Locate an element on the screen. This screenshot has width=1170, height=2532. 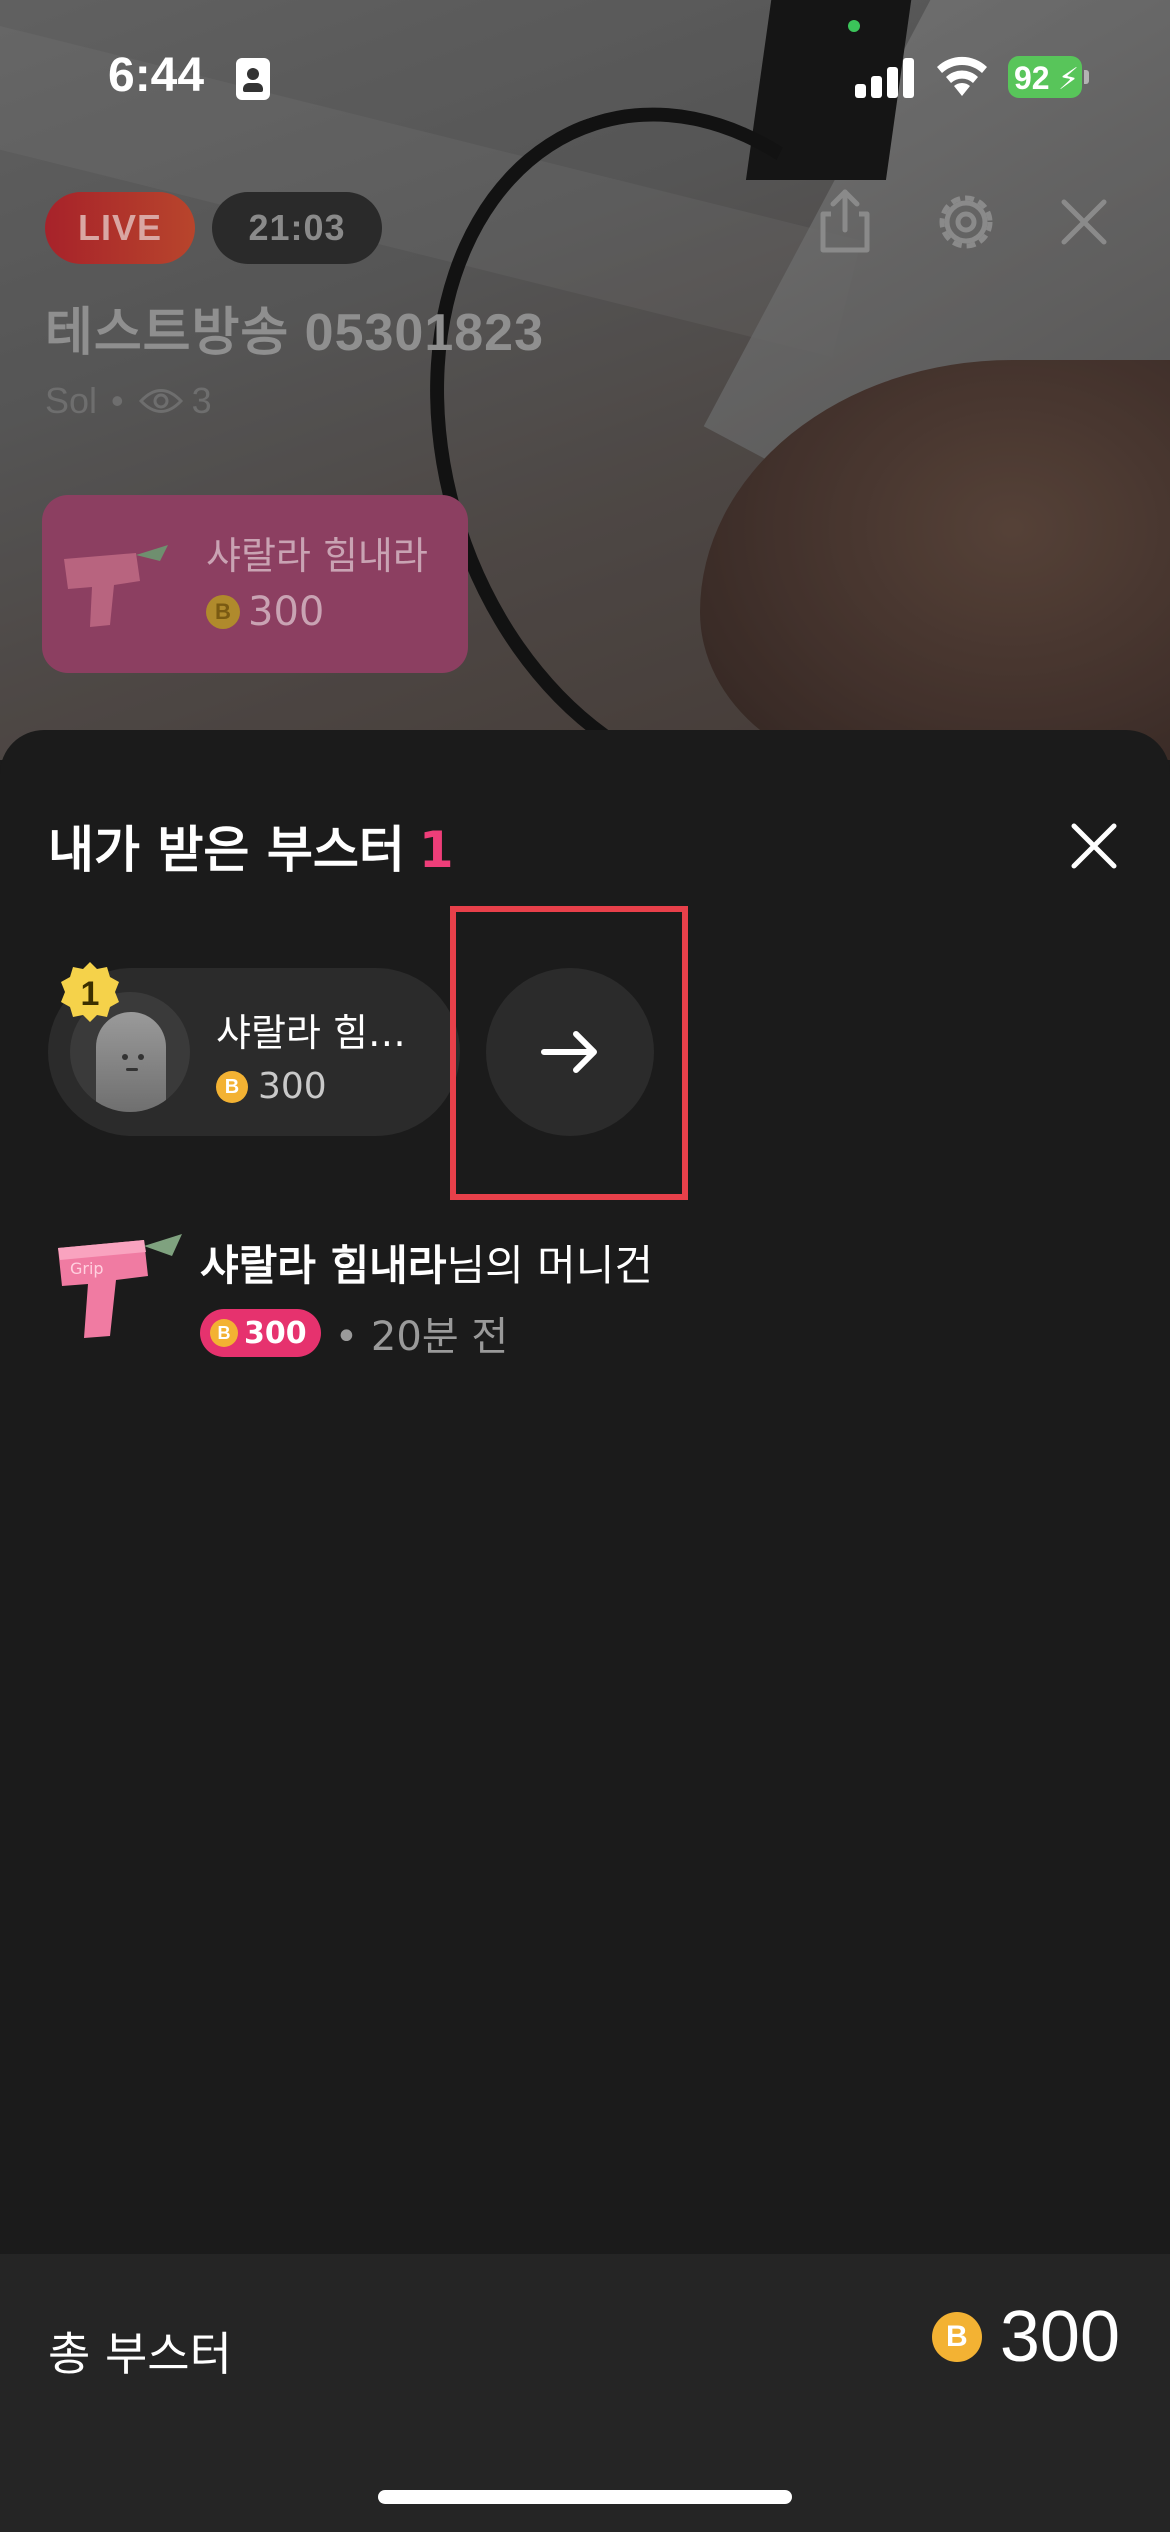
gear-icon is located at coordinates (966, 220).